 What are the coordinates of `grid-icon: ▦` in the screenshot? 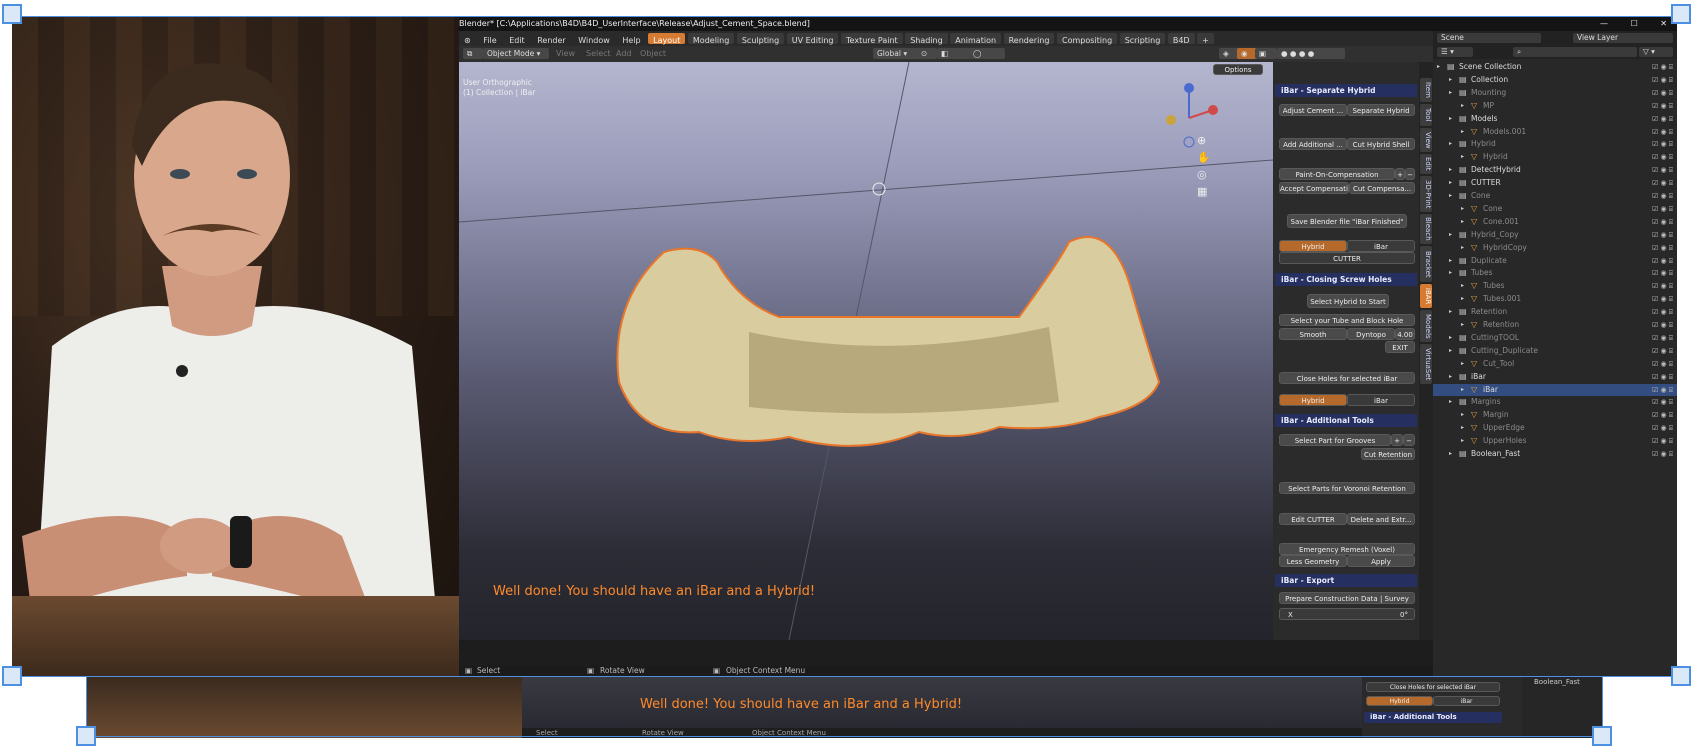 It's located at (1204, 191).